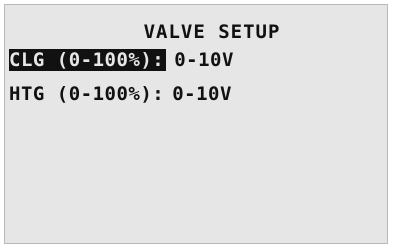 The width and height of the screenshot is (394, 248). What do you see at coordinates (202, 94) in the screenshot?
I see `menu-value-htg: 0-10V` at bounding box center [202, 94].